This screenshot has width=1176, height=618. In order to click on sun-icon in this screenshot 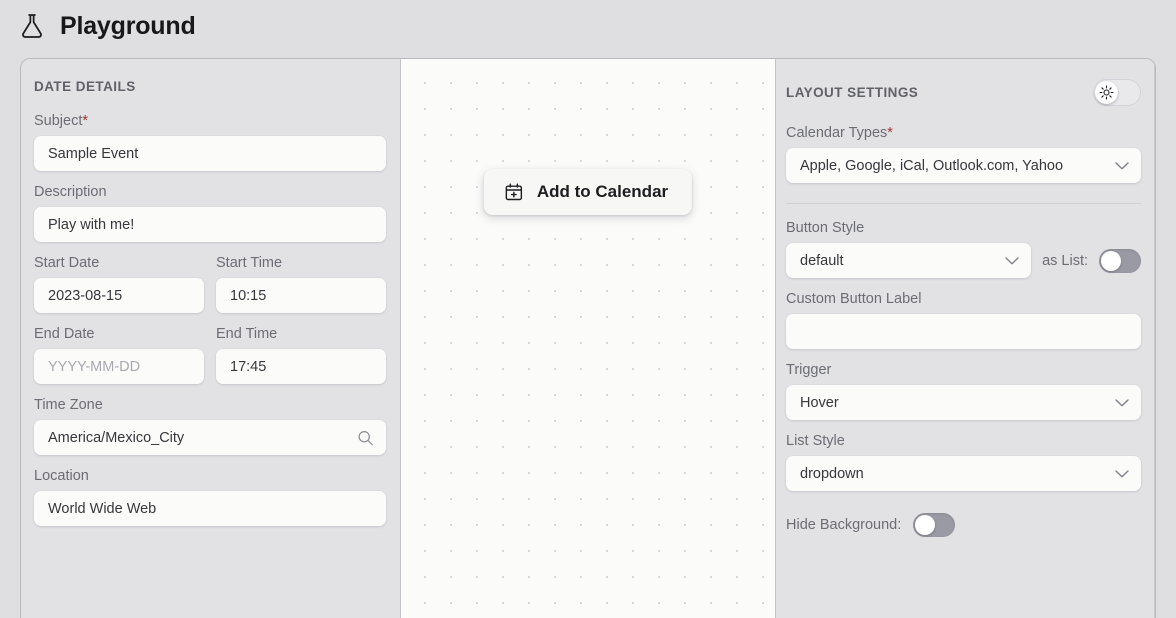, I will do `click(1106, 92)`.